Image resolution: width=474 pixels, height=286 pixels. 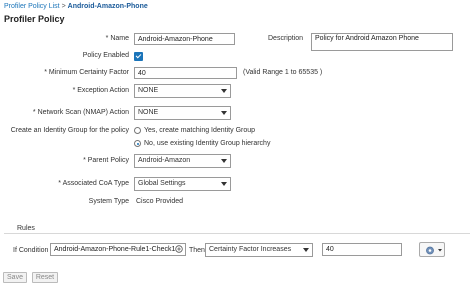 I want to click on exception-action-label: * Exception Action, so click(x=100, y=90).